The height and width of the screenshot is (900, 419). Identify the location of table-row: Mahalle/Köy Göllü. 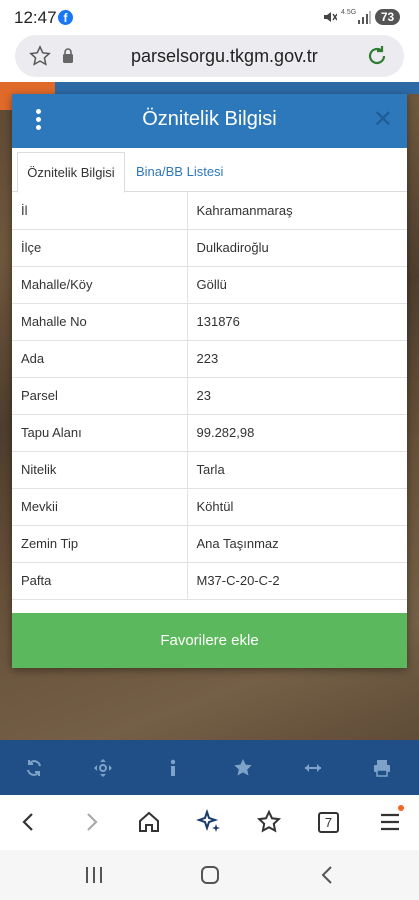
(209, 285).